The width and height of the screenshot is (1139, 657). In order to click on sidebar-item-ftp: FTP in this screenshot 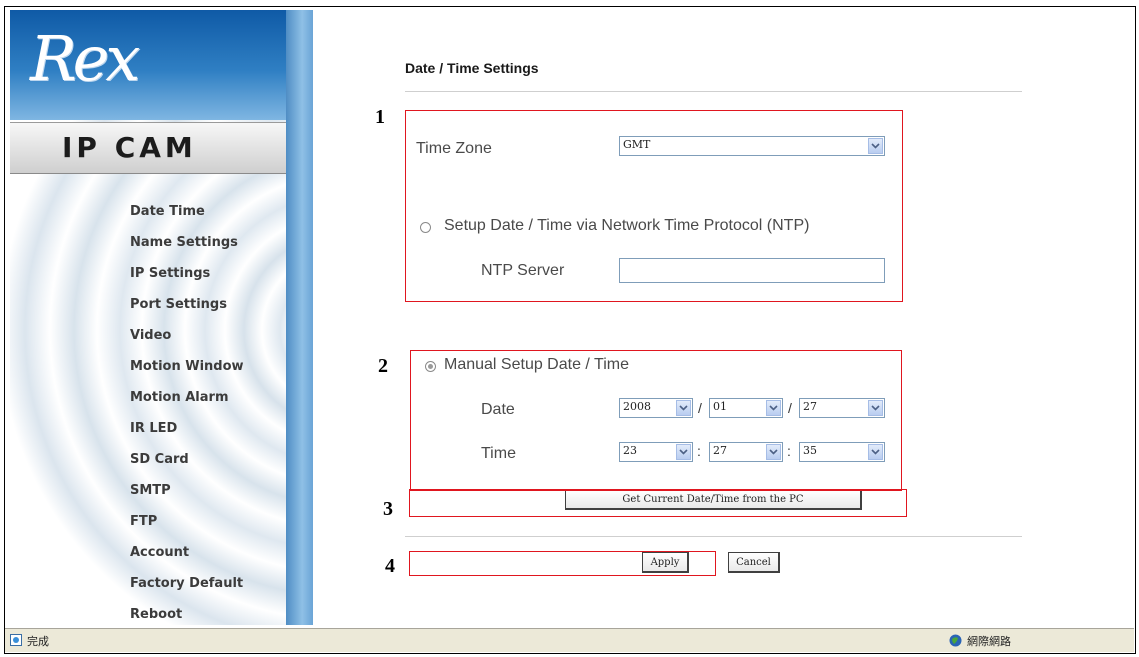, I will do `click(187, 521)`.